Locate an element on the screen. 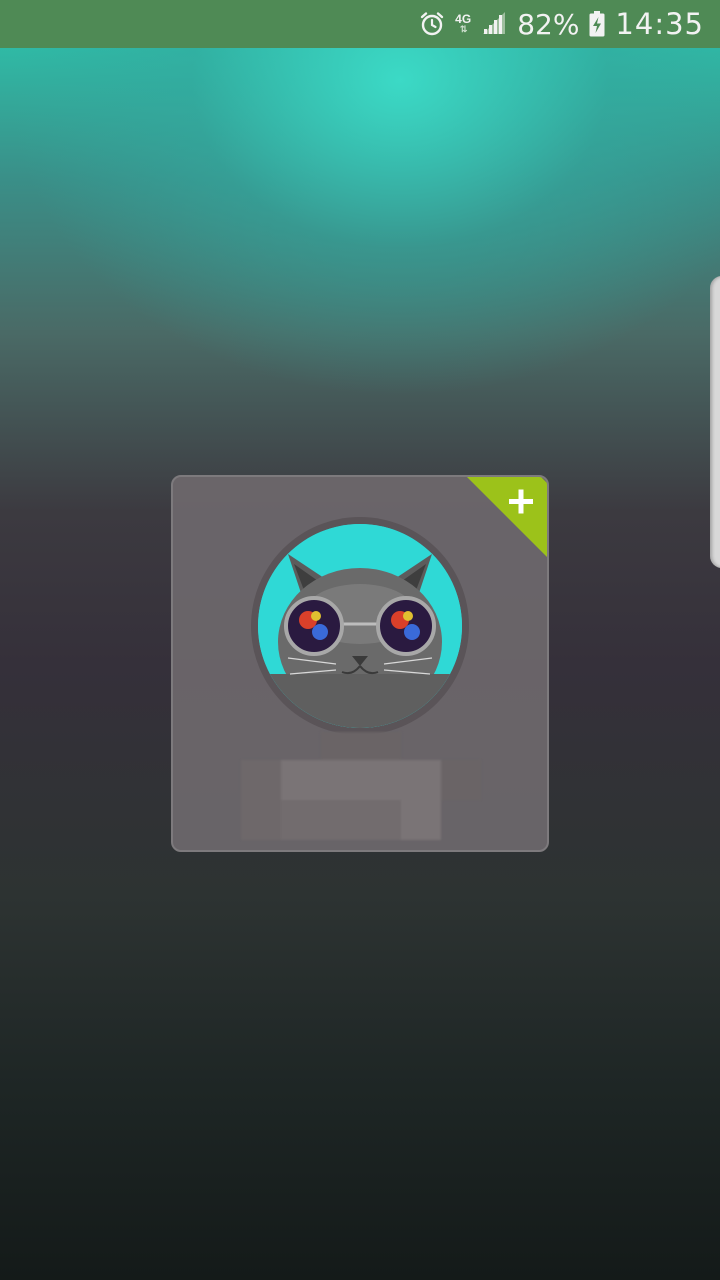 The height and width of the screenshot is (1280, 720). data-arrows-icon: ⇅ is located at coordinates (463, 29).